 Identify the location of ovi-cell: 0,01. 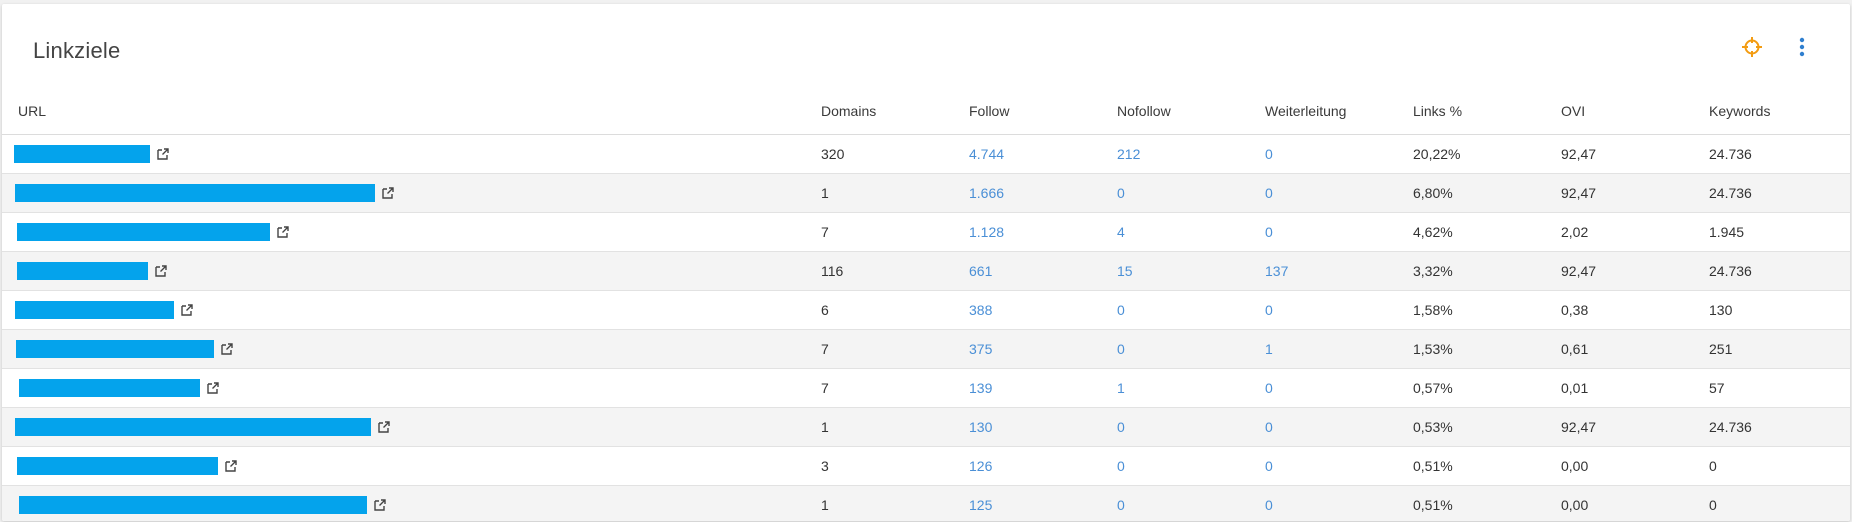
(1635, 388).